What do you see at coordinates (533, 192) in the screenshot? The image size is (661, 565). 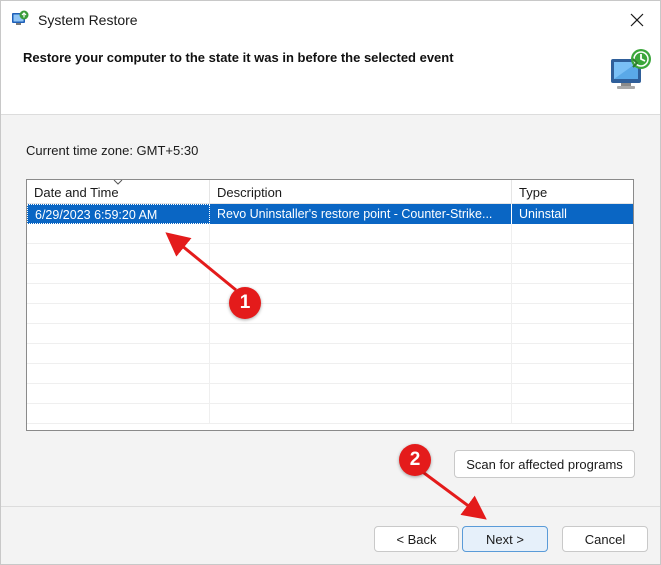 I see `column-label-type: Type` at bounding box center [533, 192].